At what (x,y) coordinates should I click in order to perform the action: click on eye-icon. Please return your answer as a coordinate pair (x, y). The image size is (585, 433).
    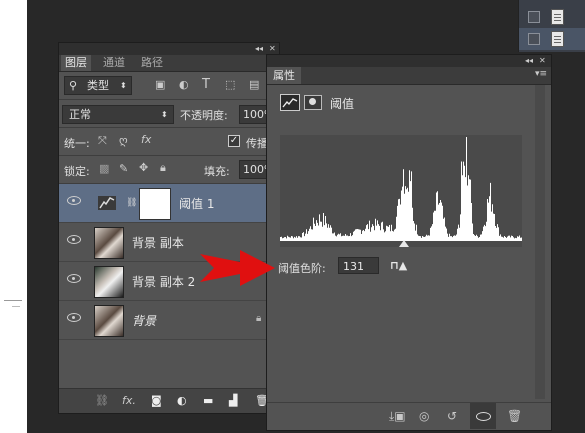
    Looking at the image, I should click on (483, 416).